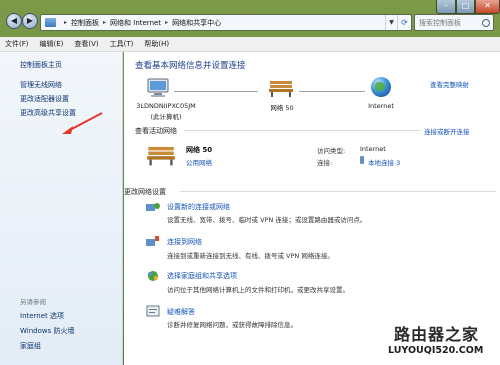 This screenshot has height=365, width=500. I want to click on active-network-bench-icon, so click(161, 156).